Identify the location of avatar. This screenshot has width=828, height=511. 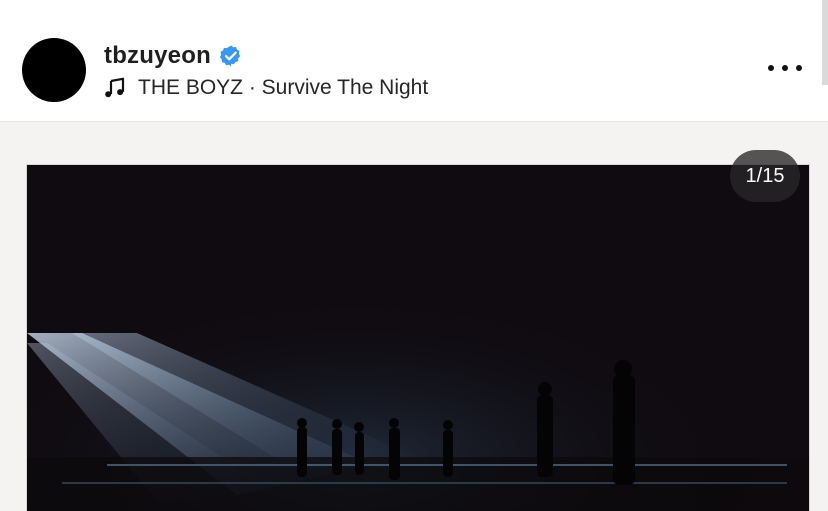
(54, 70).